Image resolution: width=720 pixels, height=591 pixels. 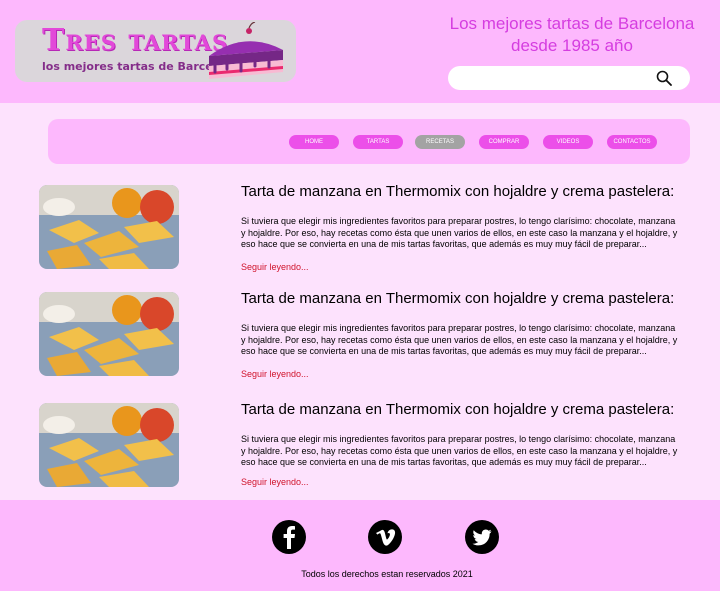 I want to click on nav-tartas: TARTAS, so click(x=378, y=142).